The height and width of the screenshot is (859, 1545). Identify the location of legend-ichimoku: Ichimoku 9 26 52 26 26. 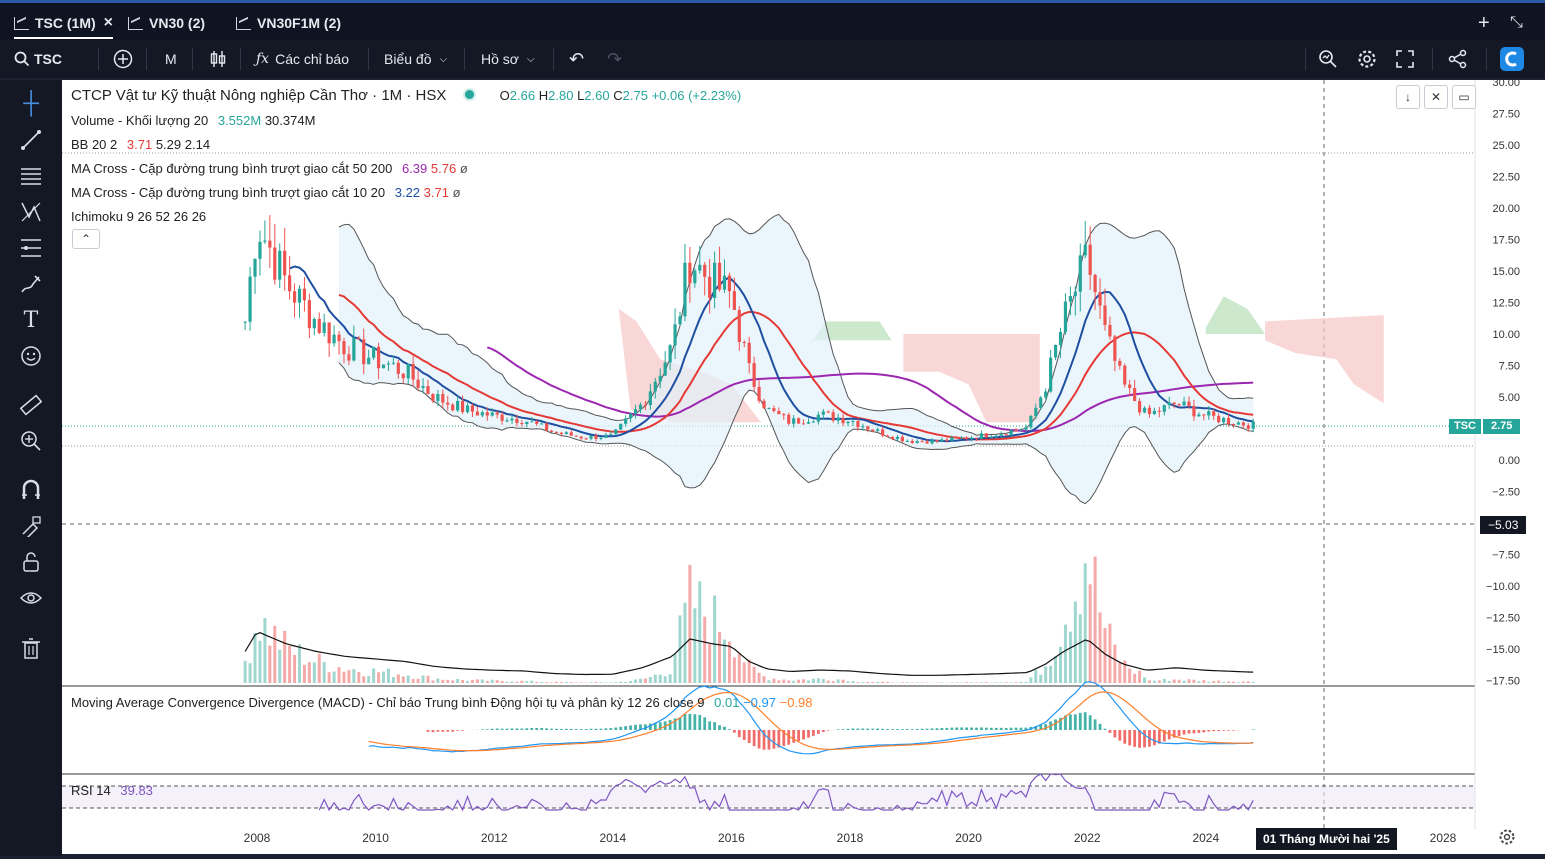
(138, 216).